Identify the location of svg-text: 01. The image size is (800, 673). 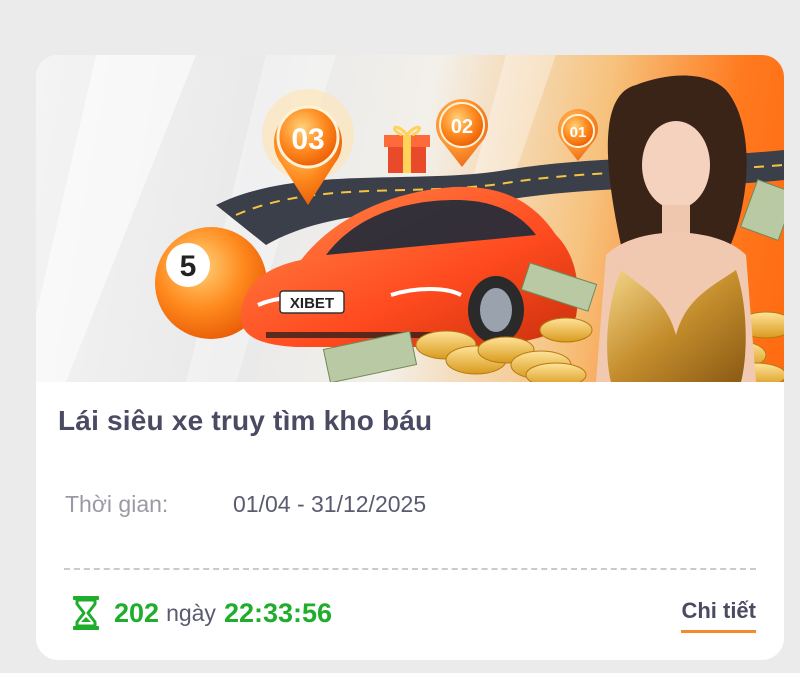
(578, 132).